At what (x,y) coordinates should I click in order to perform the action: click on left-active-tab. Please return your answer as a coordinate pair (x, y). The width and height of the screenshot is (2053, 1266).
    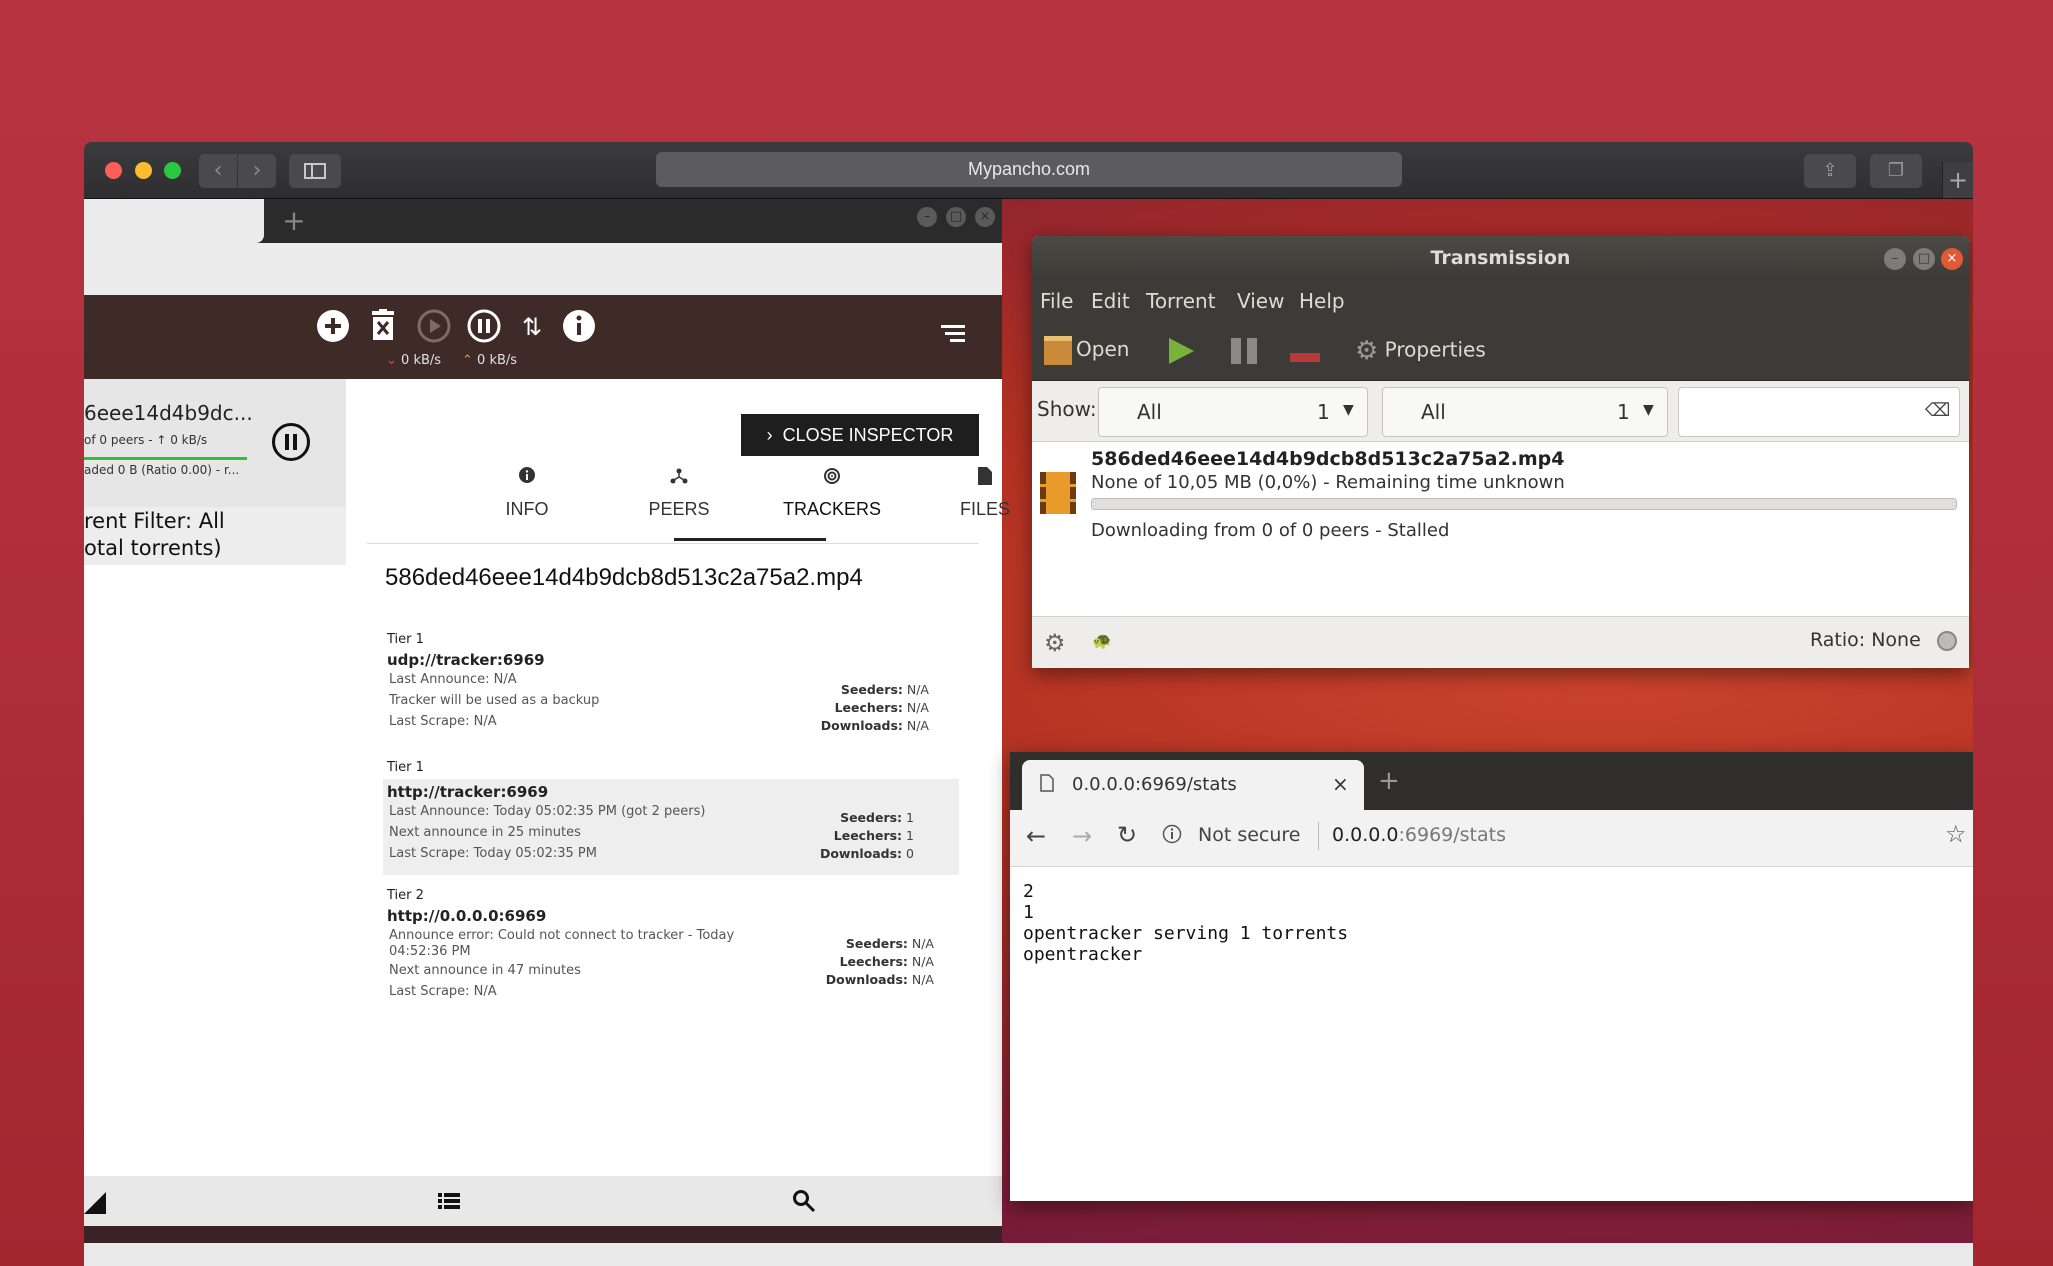
    Looking at the image, I should click on (174, 221).